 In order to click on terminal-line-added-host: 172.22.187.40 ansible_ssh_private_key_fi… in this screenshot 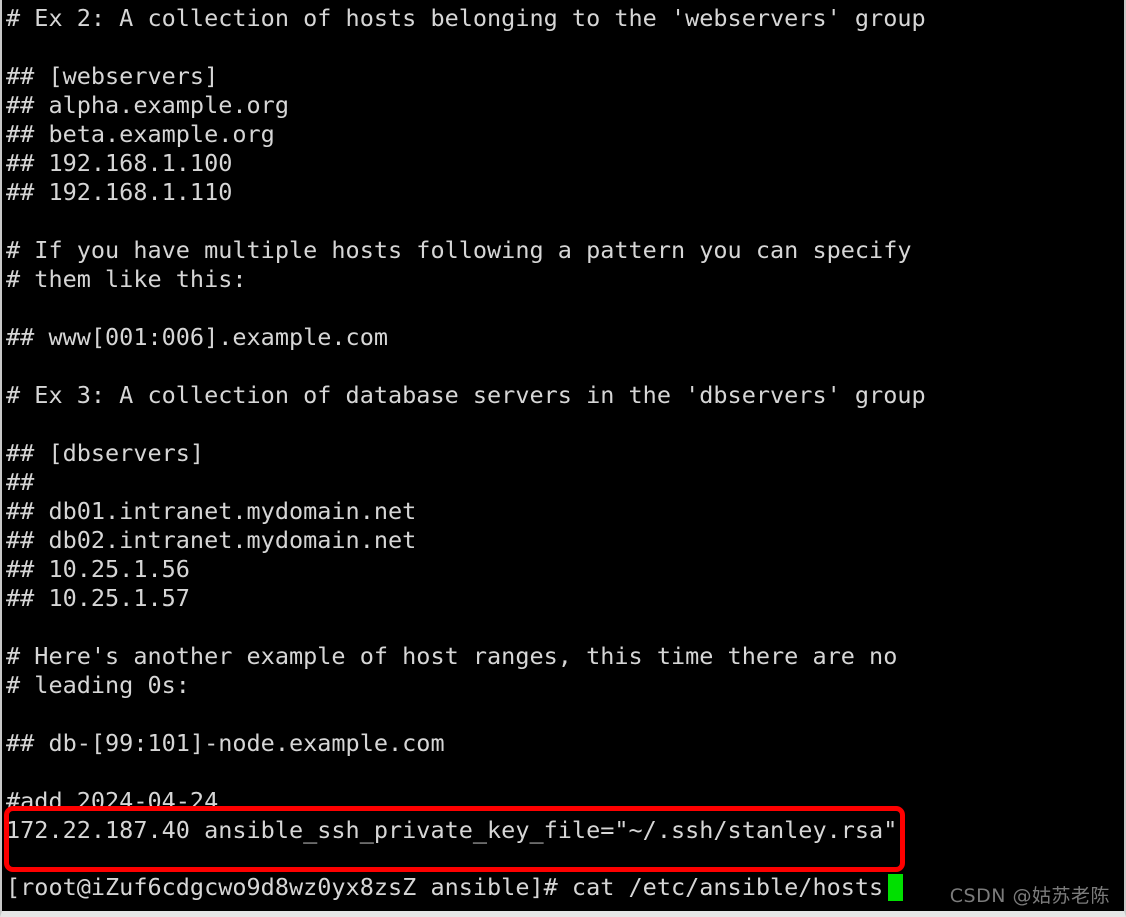, I will do `click(452, 830)`.